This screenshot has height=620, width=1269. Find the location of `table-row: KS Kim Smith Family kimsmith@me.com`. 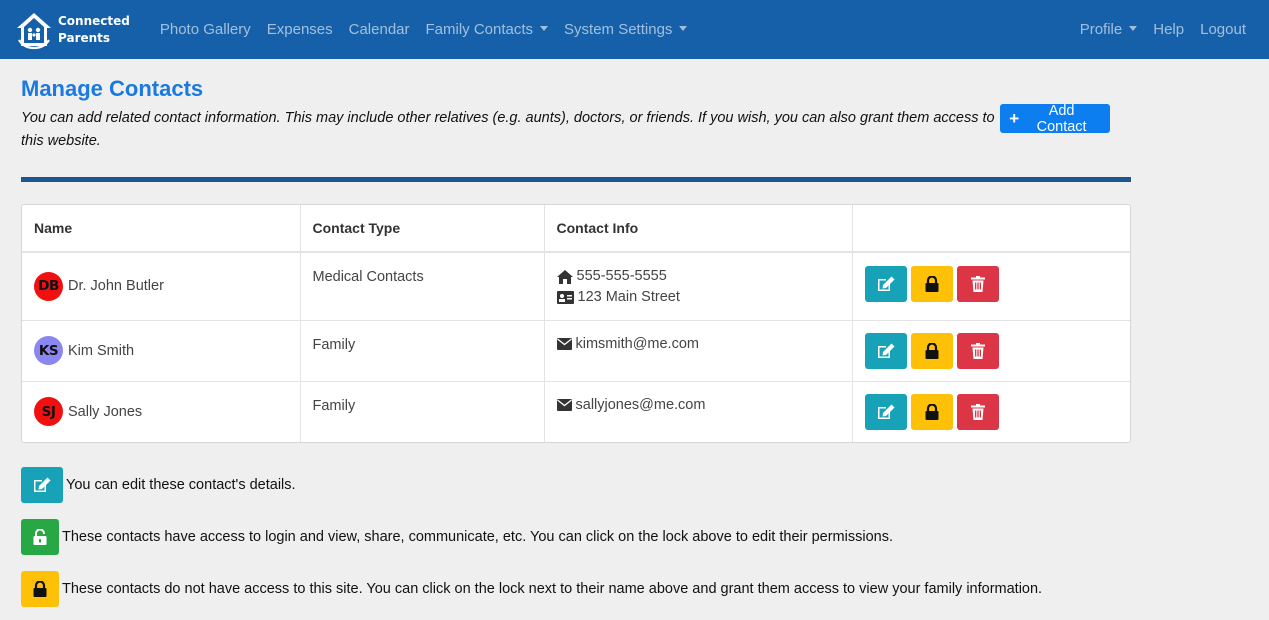

table-row: KS Kim Smith Family kimsmith@me.com is located at coordinates (576, 351).